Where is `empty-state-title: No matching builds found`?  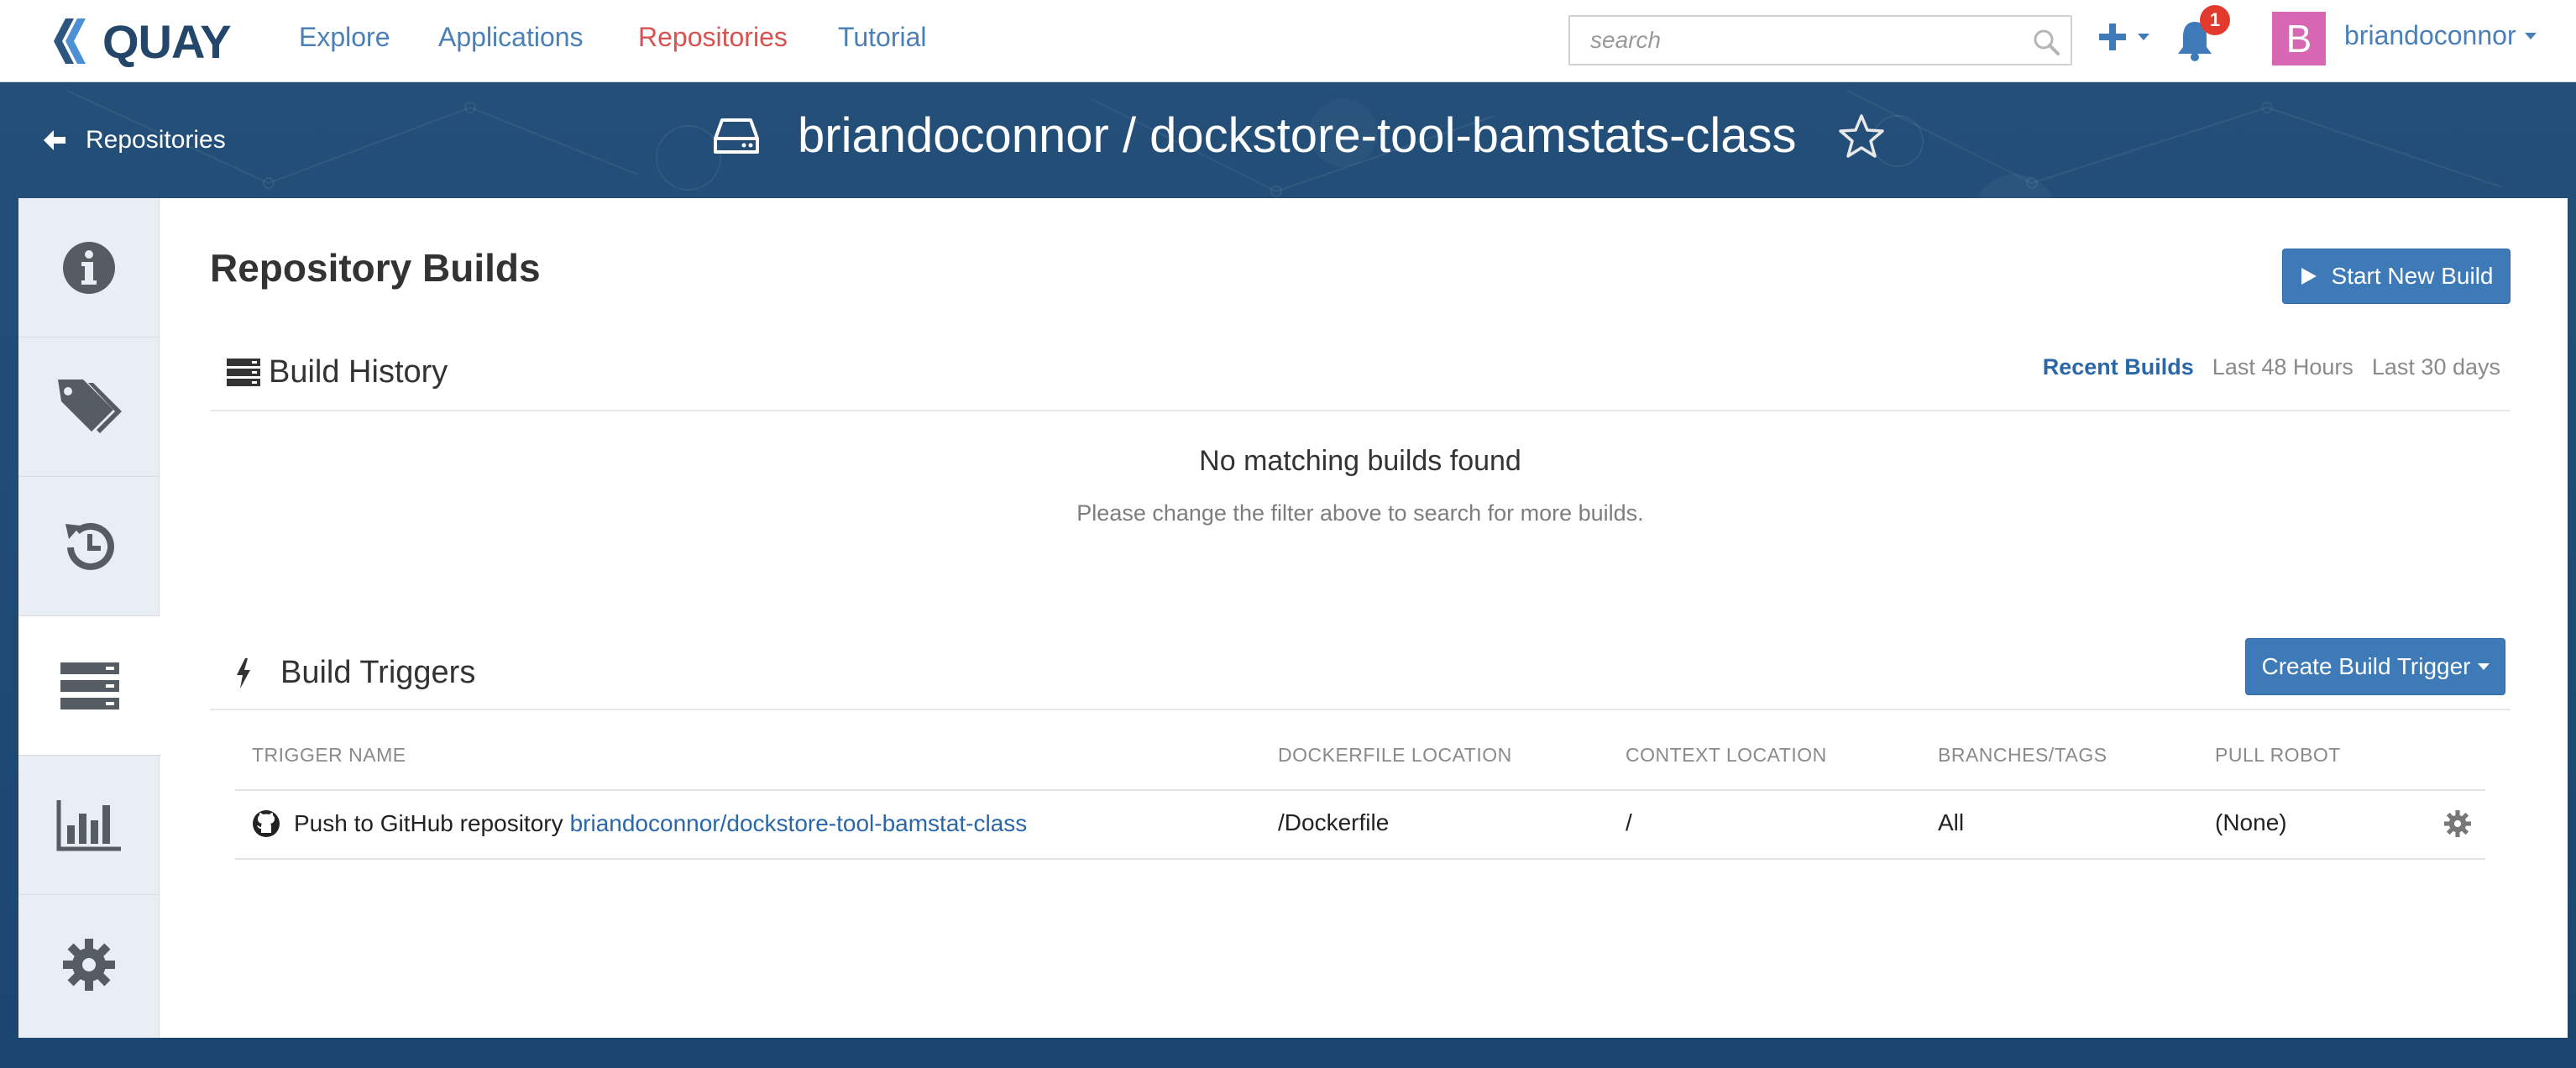 empty-state-title: No matching builds found is located at coordinates (1360, 461).